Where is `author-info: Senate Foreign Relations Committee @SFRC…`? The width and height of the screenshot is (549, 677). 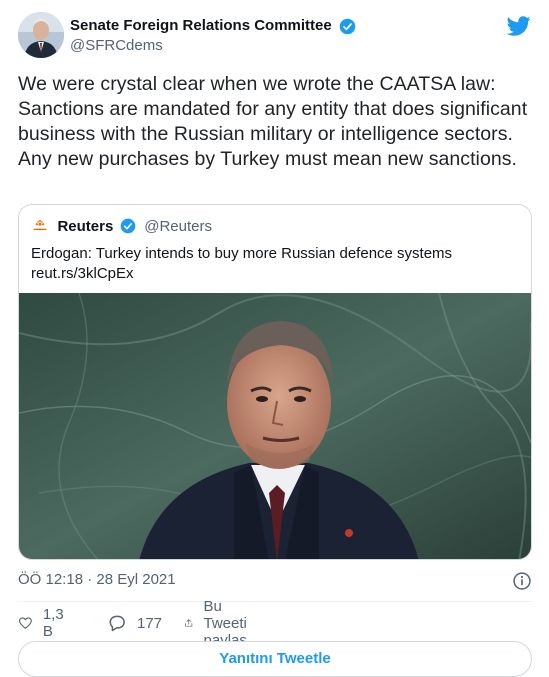
author-info: Senate Foreign Relations Committee @SFRC… is located at coordinates (213, 36).